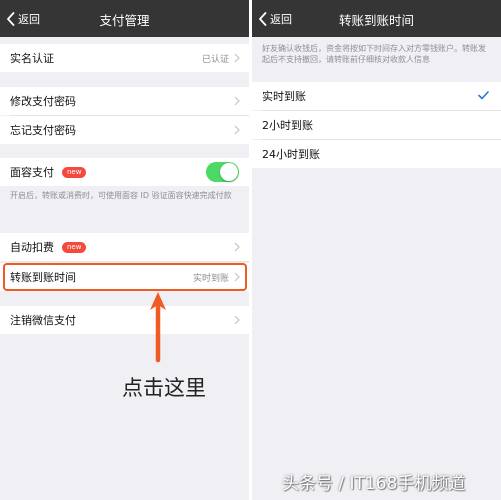 This screenshot has width=501, height=500. What do you see at coordinates (32, 247) in the screenshot?
I see `auto-debit-label: 自动扣费` at bounding box center [32, 247].